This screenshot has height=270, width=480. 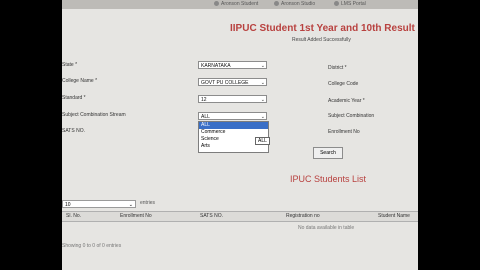 What do you see at coordinates (350, 4) in the screenshot?
I see `bookmark-item: LMS Portal` at bounding box center [350, 4].